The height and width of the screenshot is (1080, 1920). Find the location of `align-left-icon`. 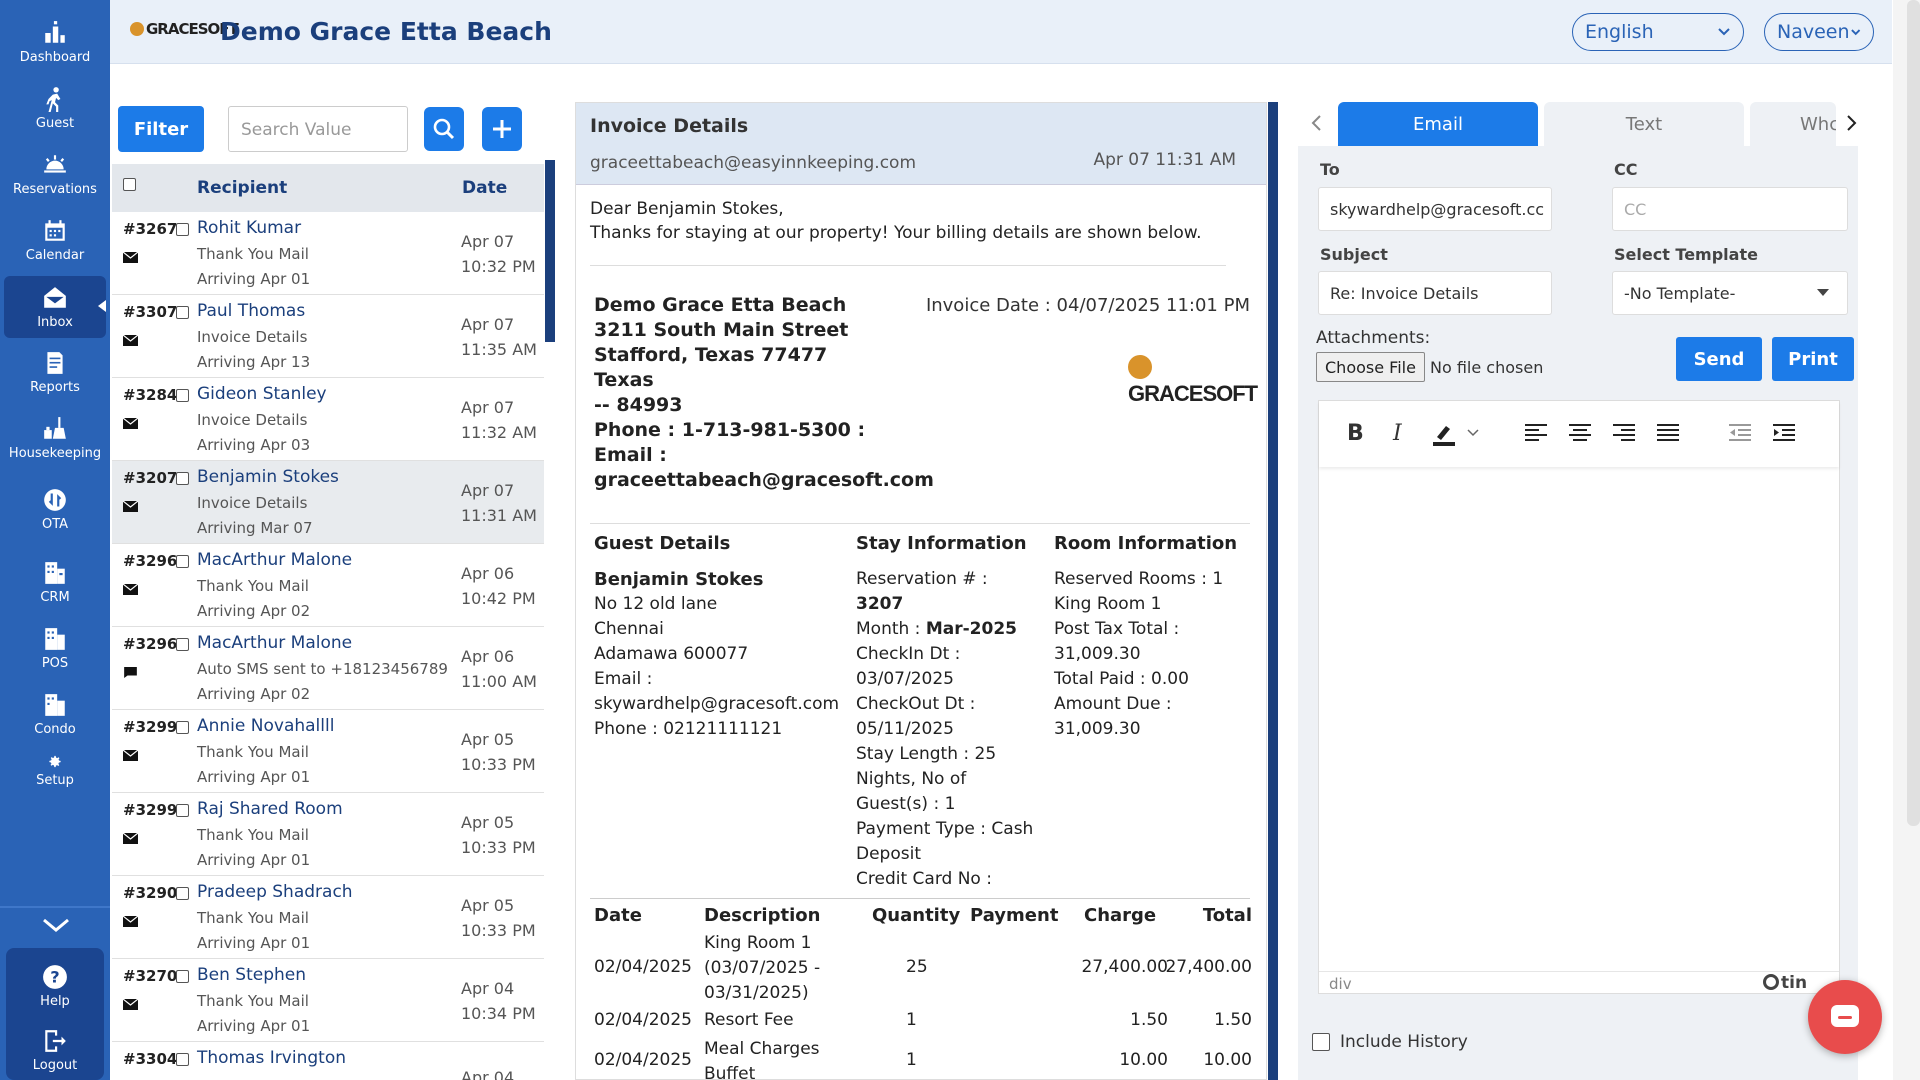

align-left-icon is located at coordinates (1536, 433).